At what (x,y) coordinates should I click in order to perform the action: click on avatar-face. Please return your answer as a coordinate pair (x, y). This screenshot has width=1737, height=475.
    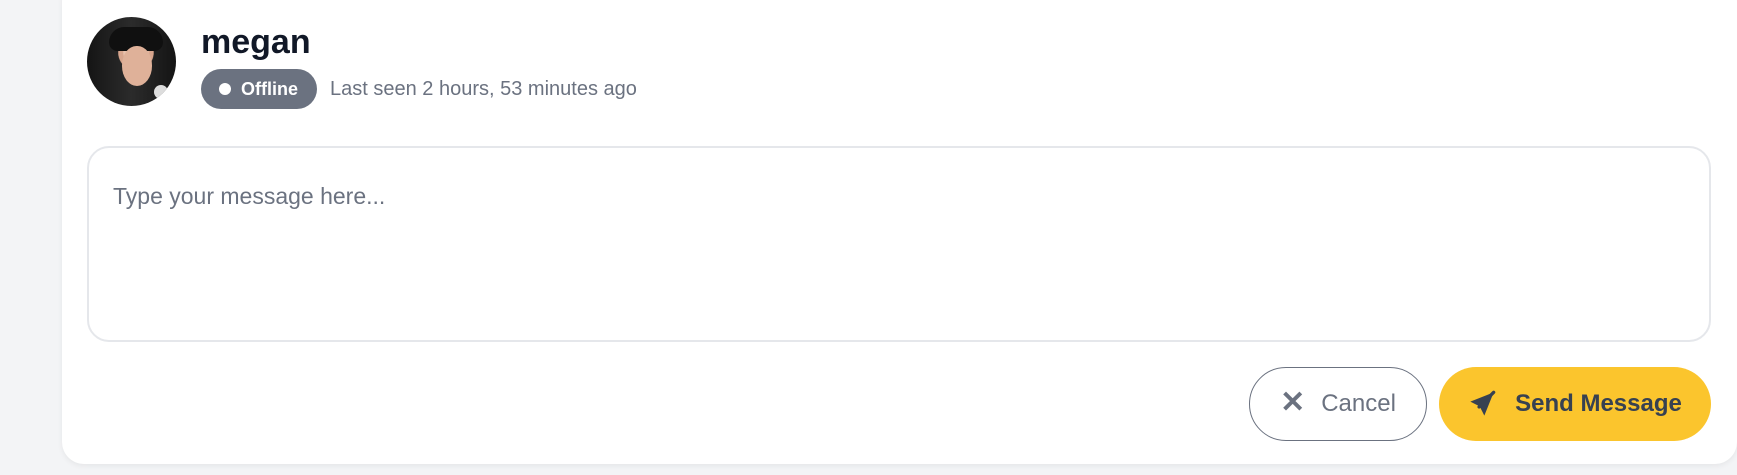
    Looking at the image, I should click on (137, 66).